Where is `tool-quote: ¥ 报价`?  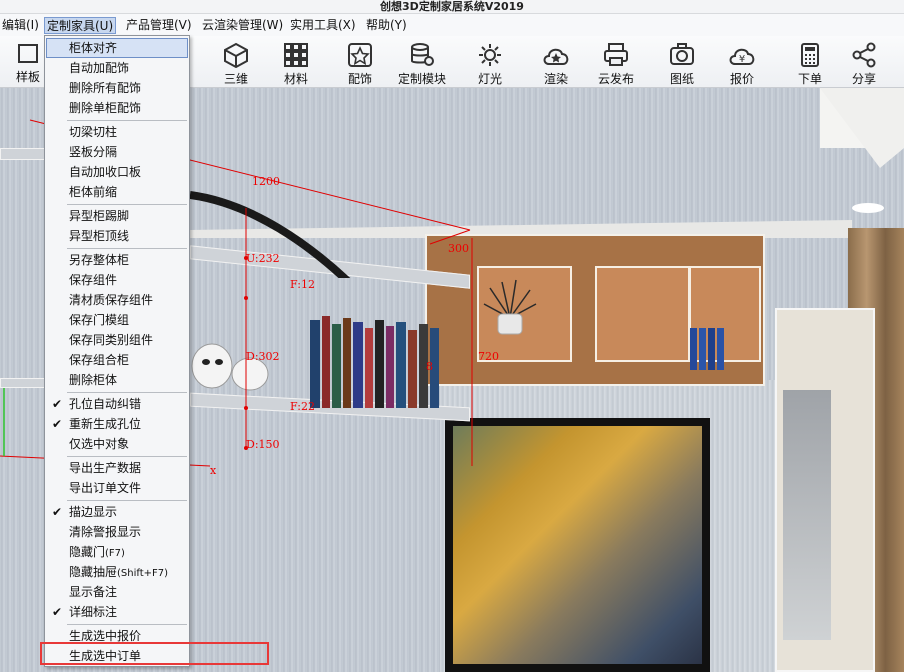
tool-quote: ¥ 报价 is located at coordinates (742, 63).